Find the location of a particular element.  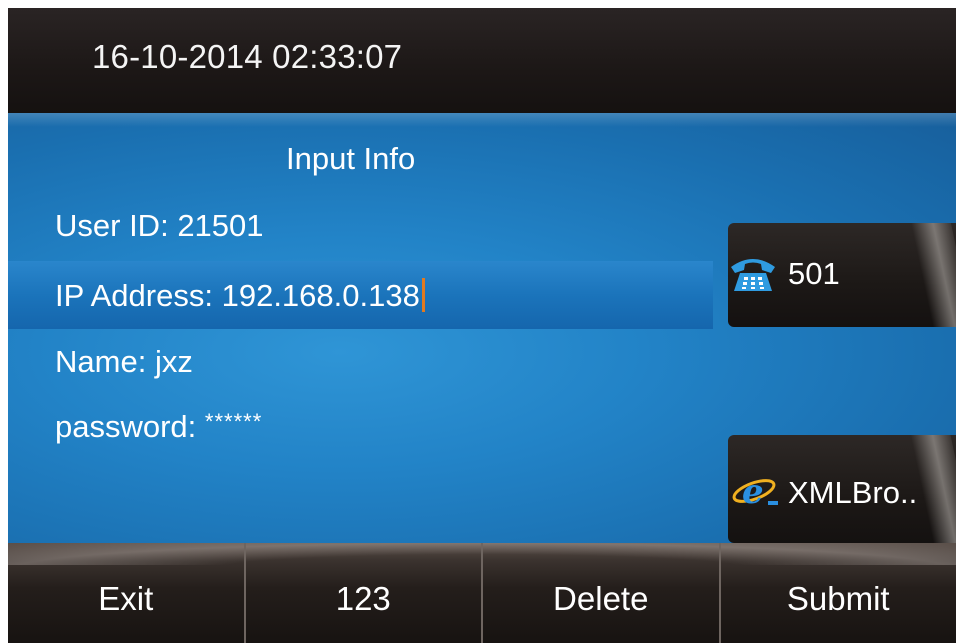

user-id-value: 21501 is located at coordinates (220, 225).